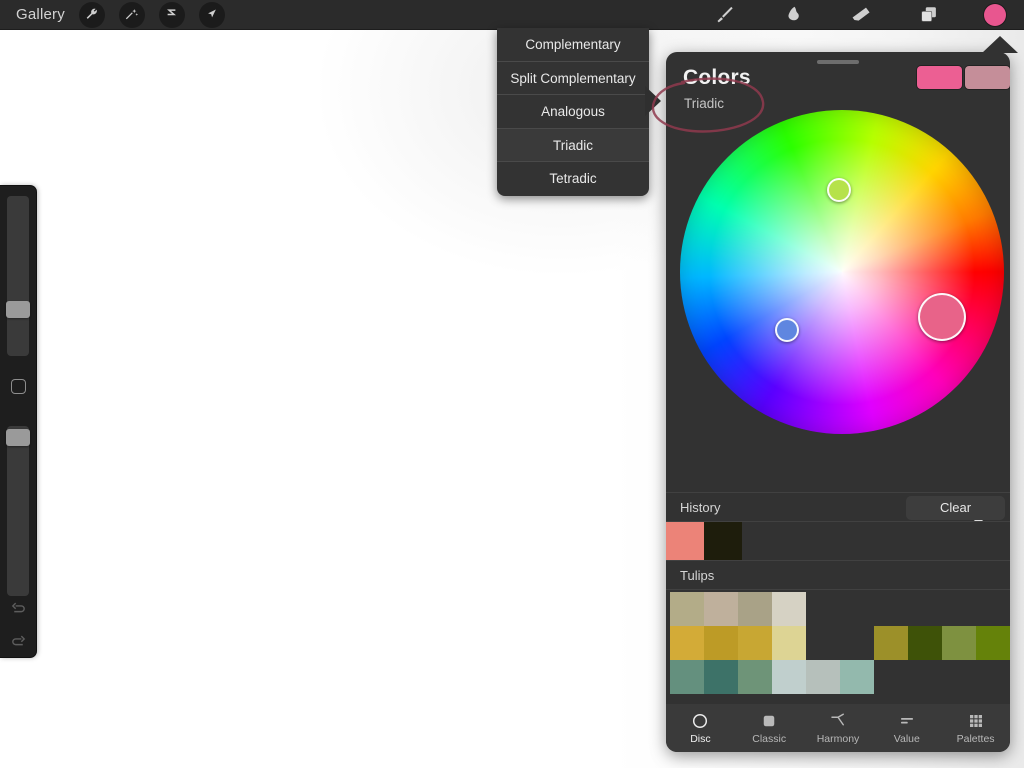  What do you see at coordinates (942, 317) in the screenshot?
I see `wheel-ring-primary` at bounding box center [942, 317].